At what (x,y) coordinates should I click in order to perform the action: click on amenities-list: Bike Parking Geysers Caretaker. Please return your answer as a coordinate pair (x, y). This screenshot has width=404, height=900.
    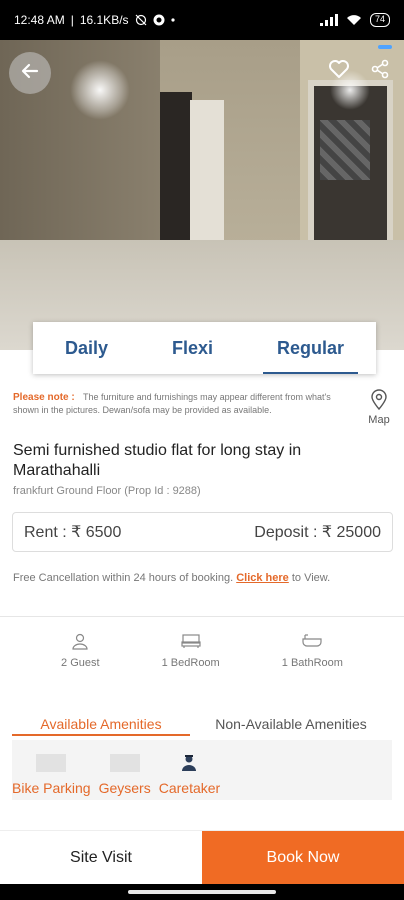
    Looking at the image, I should click on (202, 770).